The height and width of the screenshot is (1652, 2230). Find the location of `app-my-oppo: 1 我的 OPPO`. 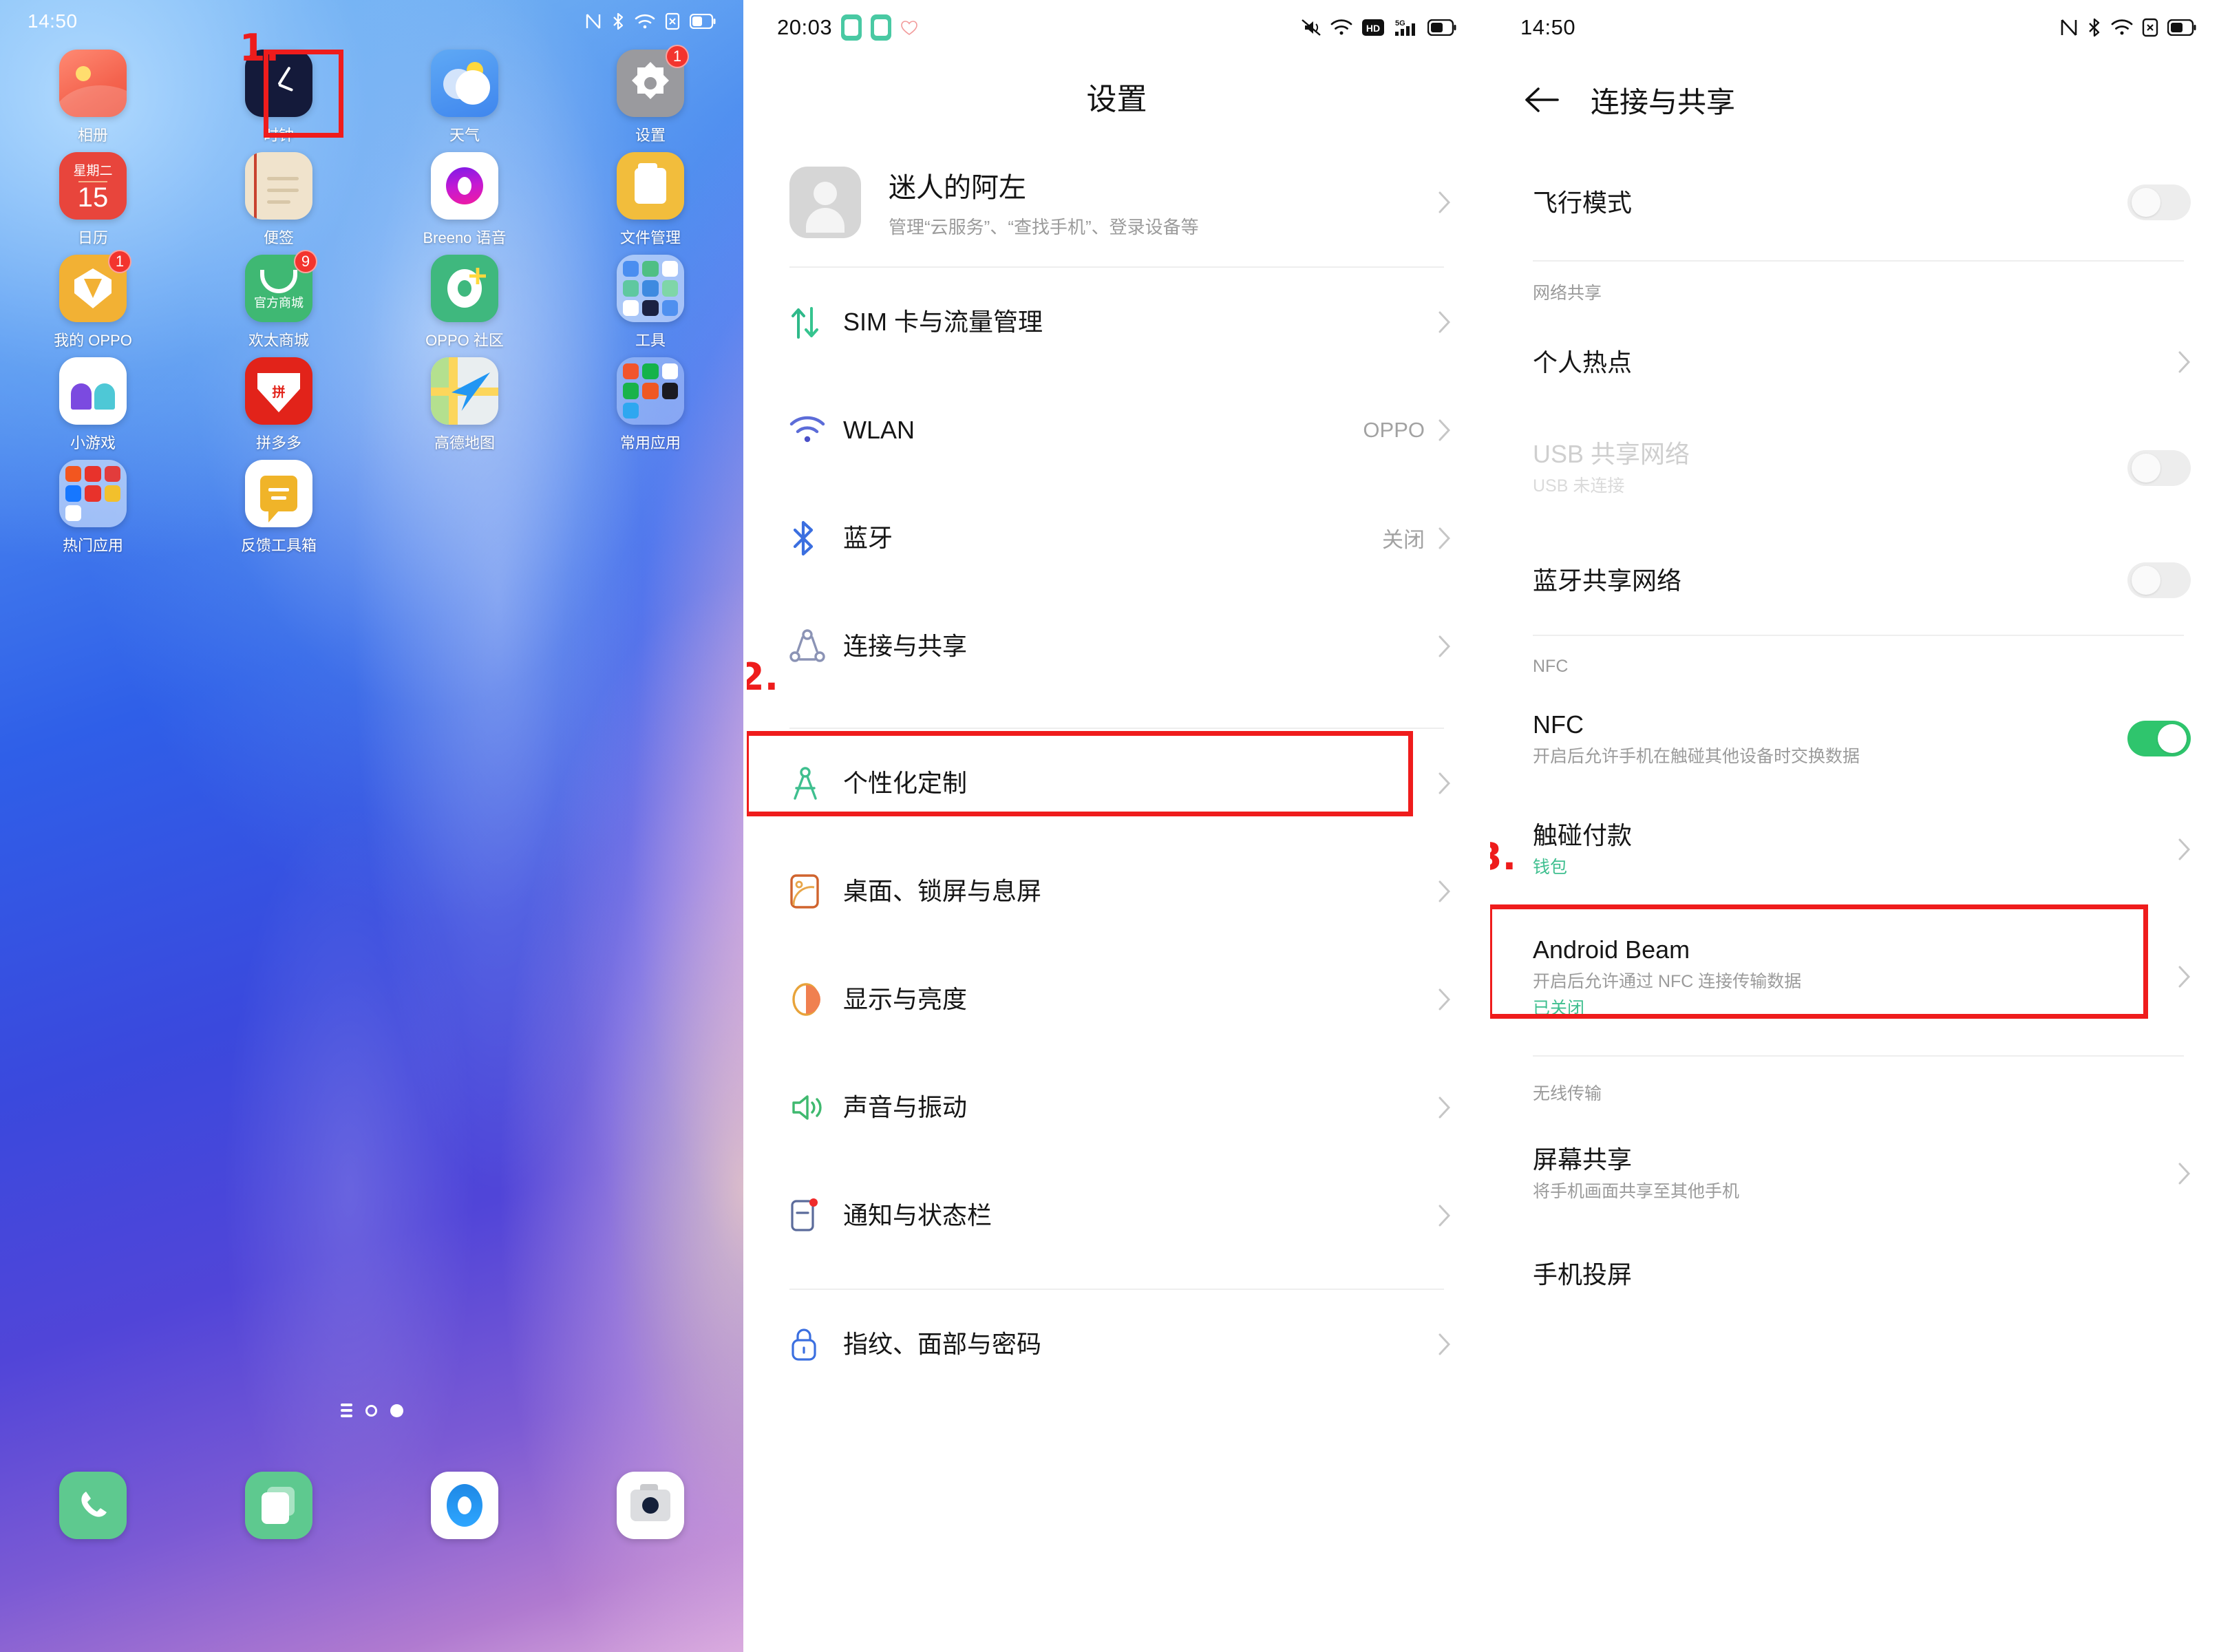

app-my-oppo: 1 我的 OPPO is located at coordinates (93, 304).